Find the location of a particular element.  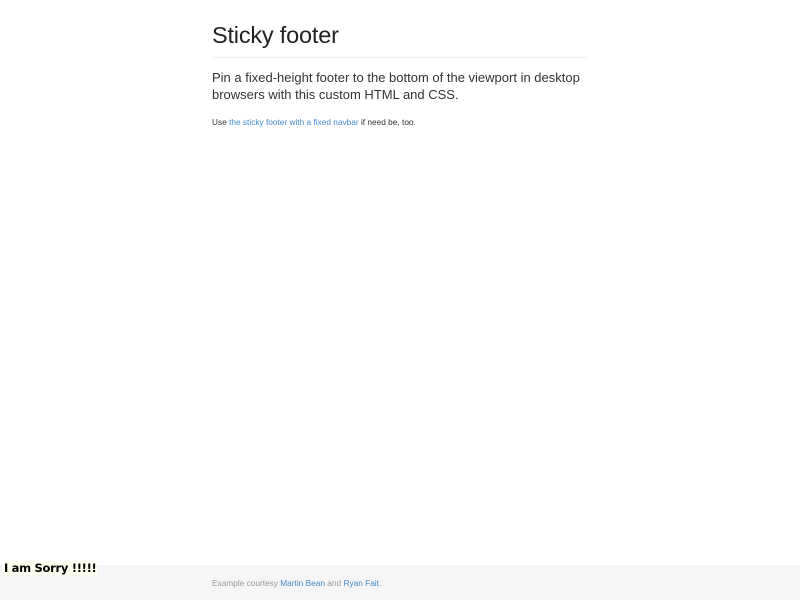

martin-bean-link: Martin Bean is located at coordinates (302, 583).